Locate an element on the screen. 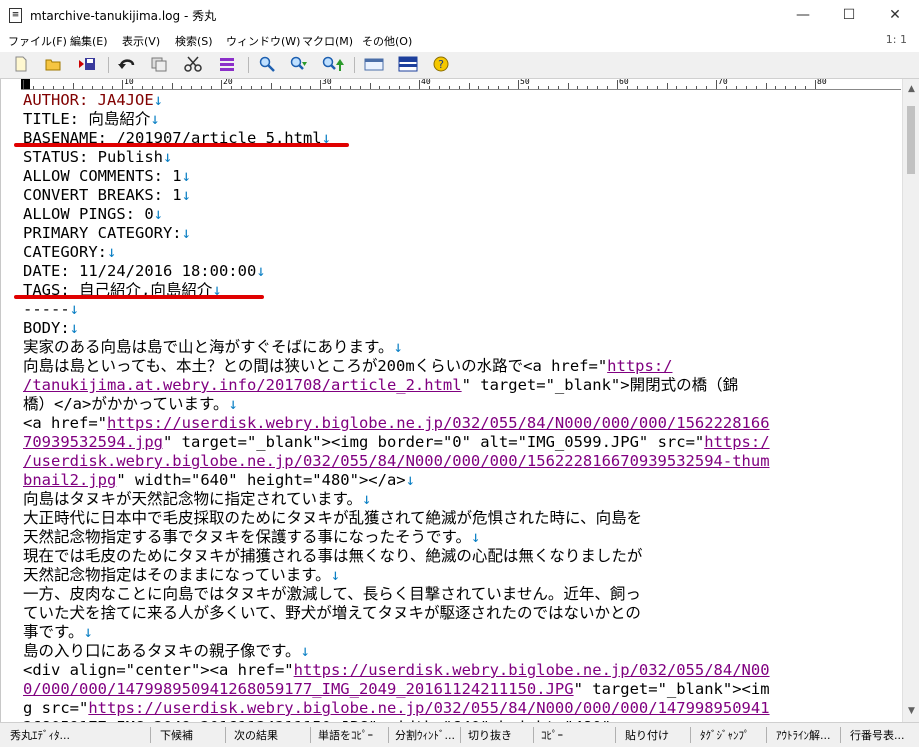 The image size is (919, 747). editor-line: ていた犬を捨てに来る人が多くいて、野犬が増えてタヌキが駆逐されたのではないかとの is located at coordinates (332, 613).